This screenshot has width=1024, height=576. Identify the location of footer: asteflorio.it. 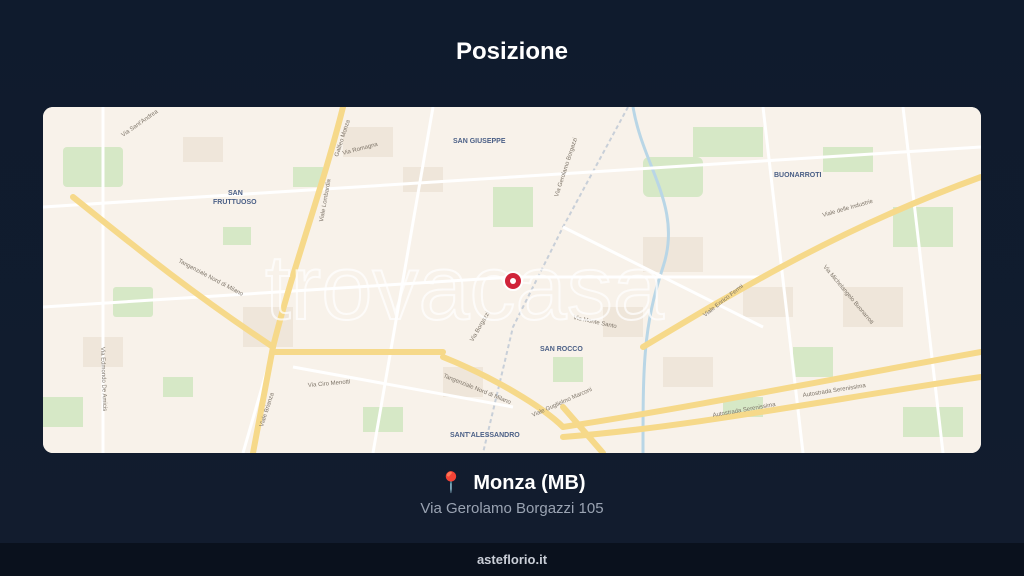
(512, 559).